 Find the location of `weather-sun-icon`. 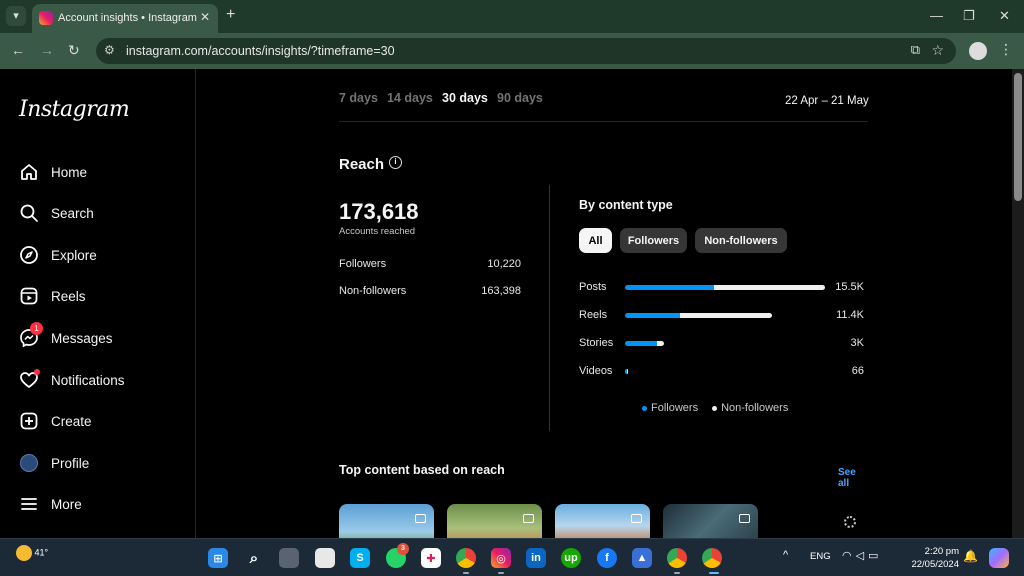

weather-sun-icon is located at coordinates (24, 553).